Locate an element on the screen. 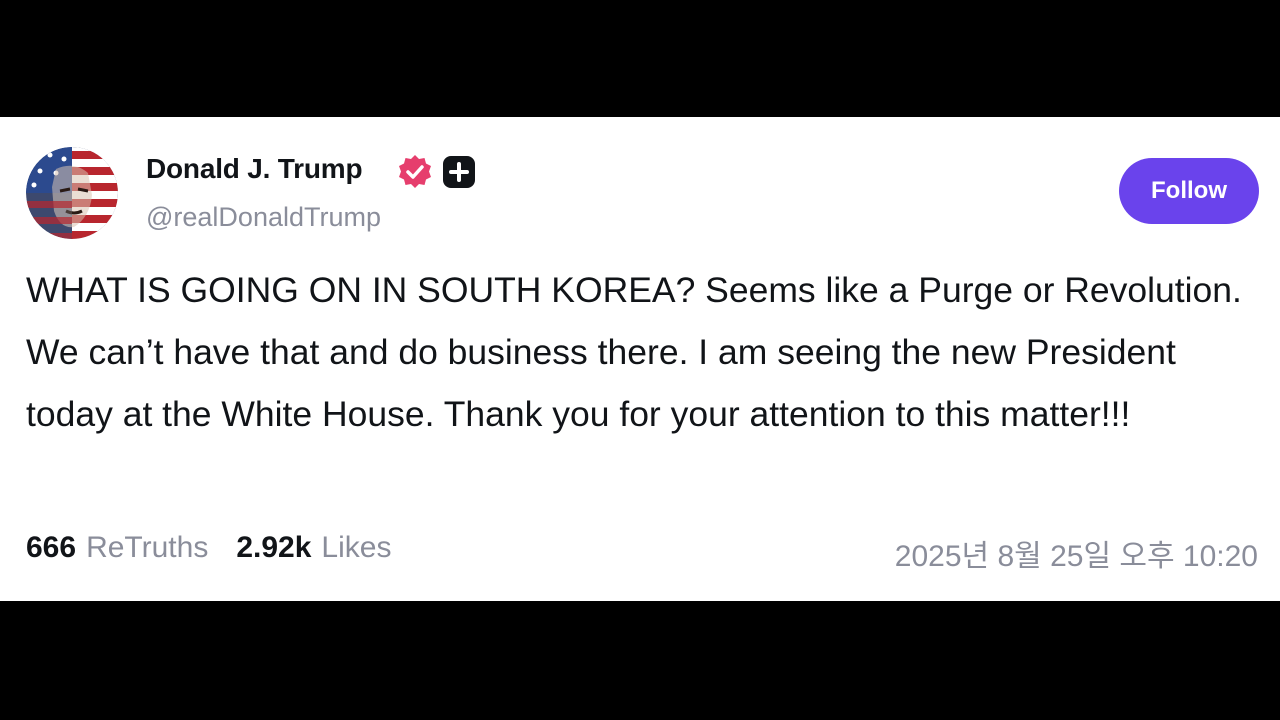 The image size is (1280, 720). verified-badge-icon is located at coordinates (415, 171).